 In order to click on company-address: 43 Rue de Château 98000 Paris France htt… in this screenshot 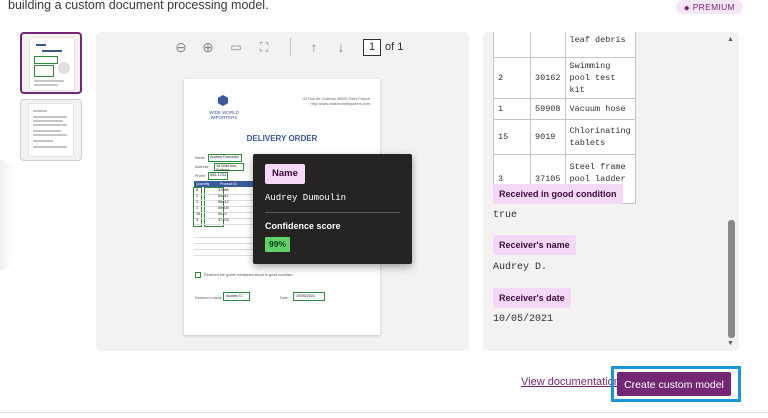, I will do `click(336, 101)`.